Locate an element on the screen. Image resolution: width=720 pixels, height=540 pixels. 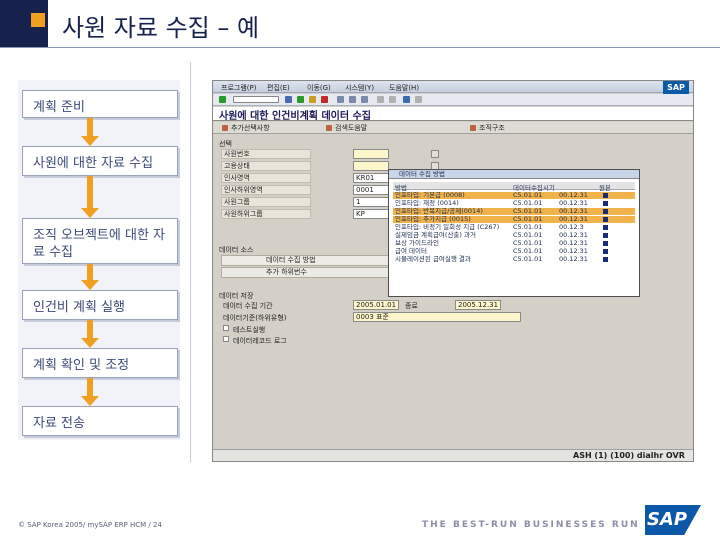
period-to-input: 2005.12.31 is located at coordinates (478, 305).